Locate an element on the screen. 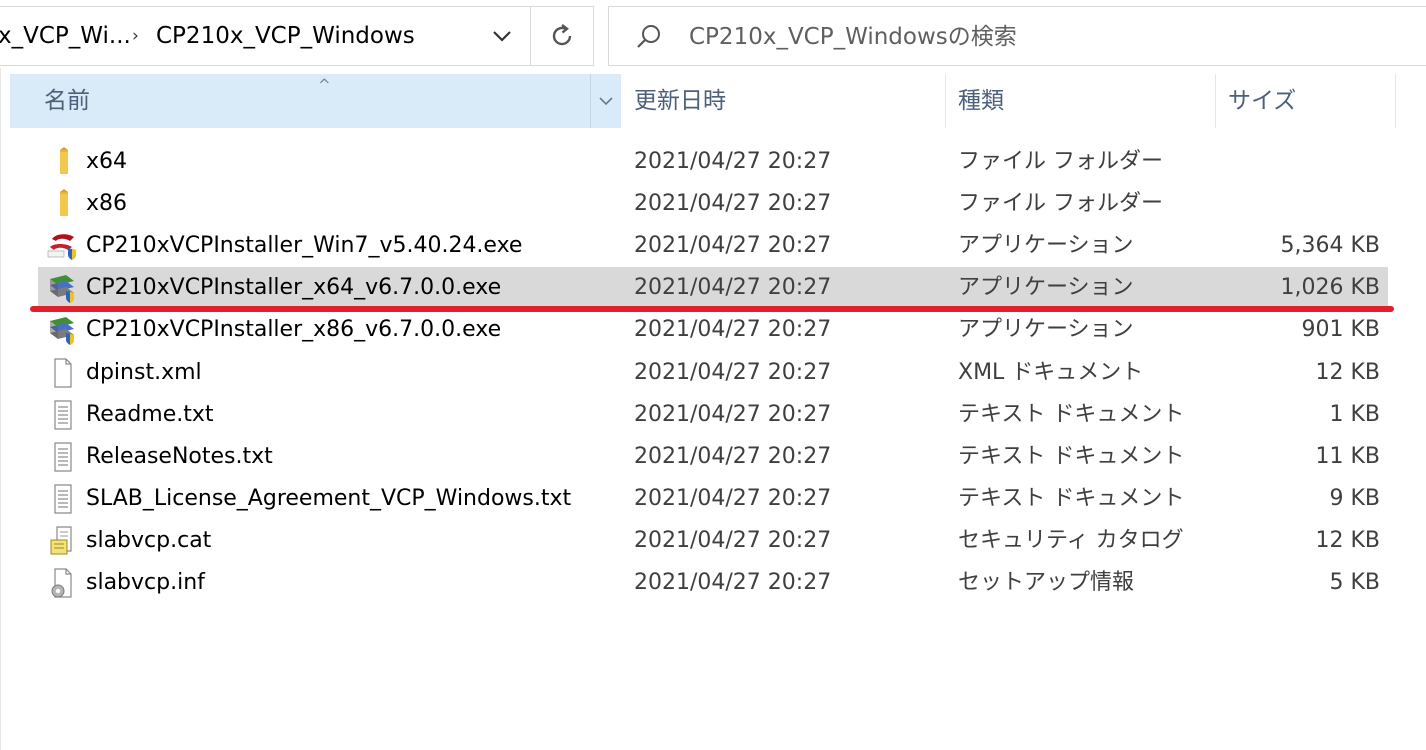 Image resolution: width=1426 pixels, height=750 pixels. file-size: 5 KB is located at coordinates (1354, 582).